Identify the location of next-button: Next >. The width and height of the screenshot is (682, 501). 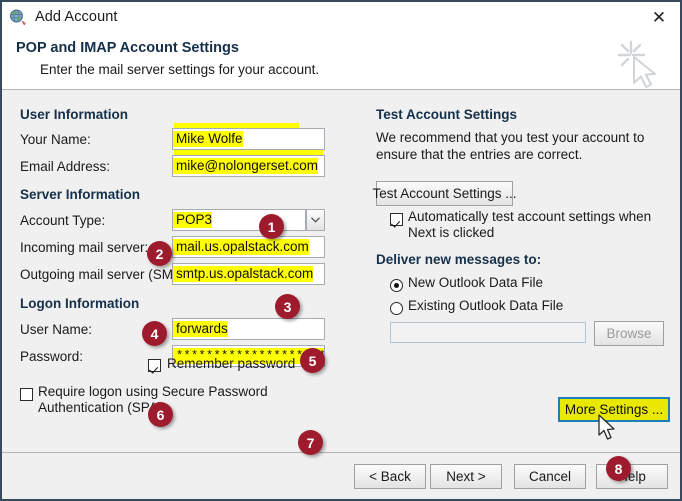
(466, 476).